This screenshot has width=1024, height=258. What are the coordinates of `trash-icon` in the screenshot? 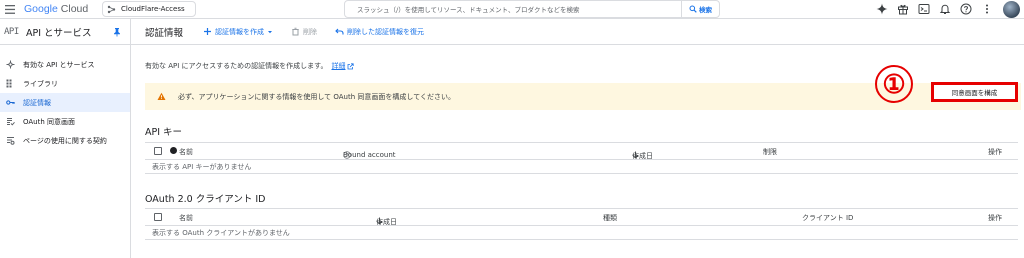 It's located at (295, 31).